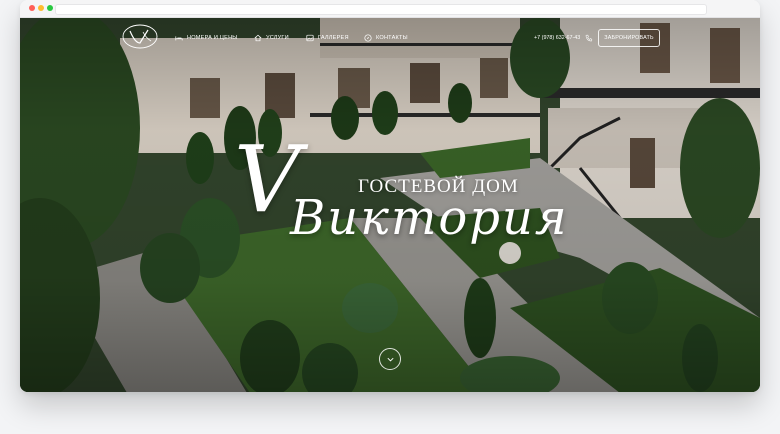  I want to click on bed-icon, so click(179, 38).